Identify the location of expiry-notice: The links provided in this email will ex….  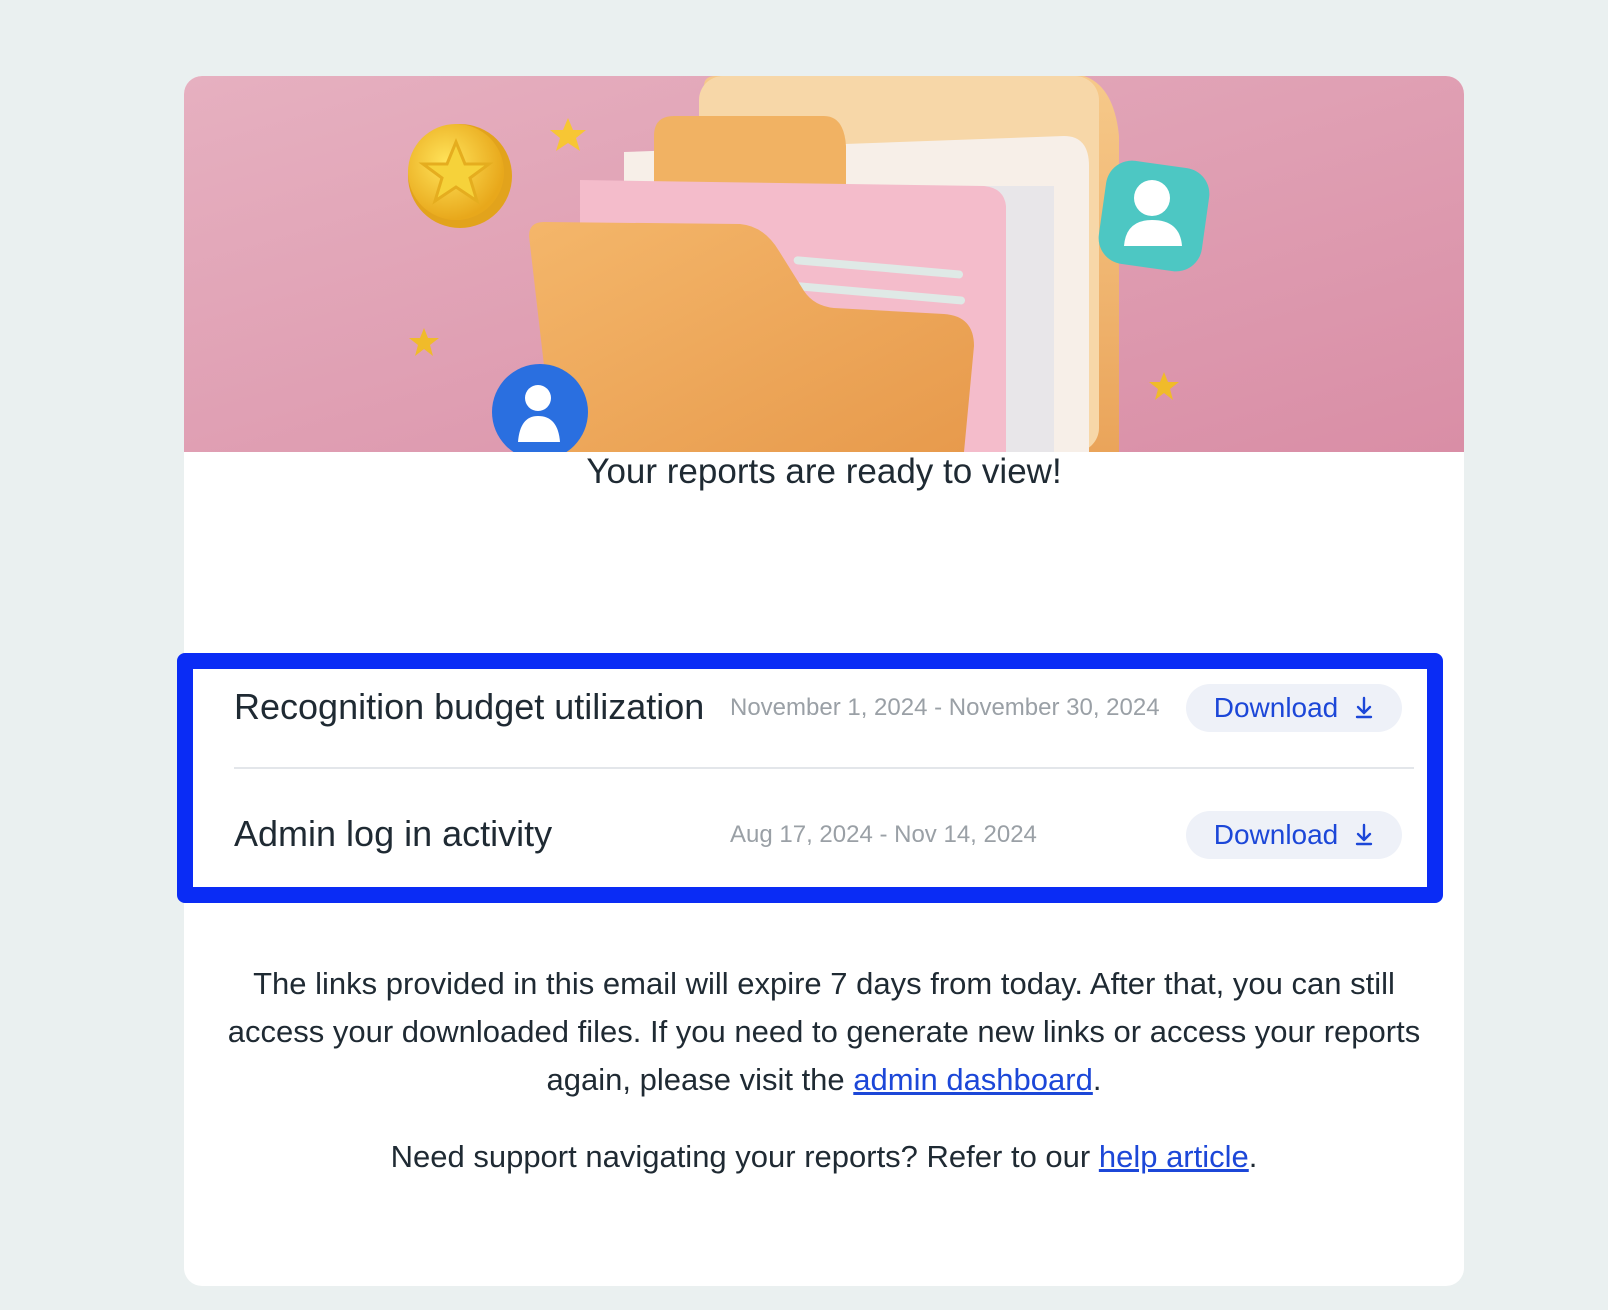
(824, 1032).